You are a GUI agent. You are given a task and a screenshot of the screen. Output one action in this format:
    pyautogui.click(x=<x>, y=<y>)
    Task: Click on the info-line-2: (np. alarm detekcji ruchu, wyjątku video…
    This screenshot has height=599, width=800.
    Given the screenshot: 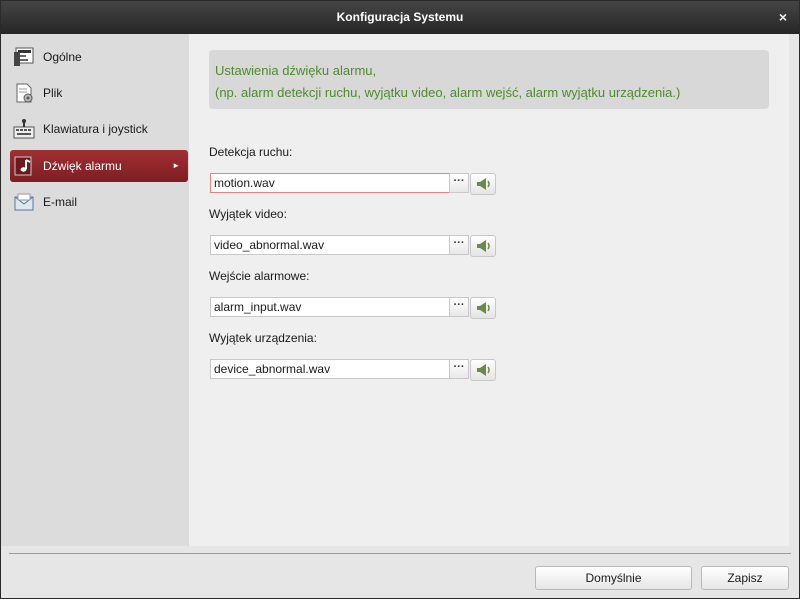 What is the action you would take?
    pyautogui.click(x=448, y=92)
    